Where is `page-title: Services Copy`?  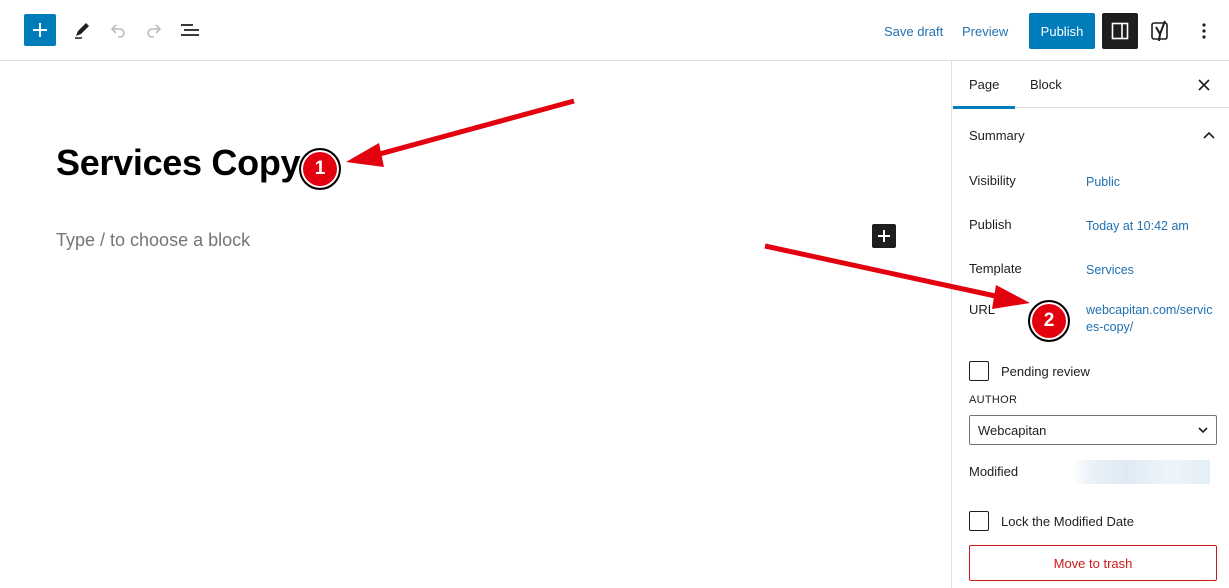
page-title: Services Copy is located at coordinates (178, 163).